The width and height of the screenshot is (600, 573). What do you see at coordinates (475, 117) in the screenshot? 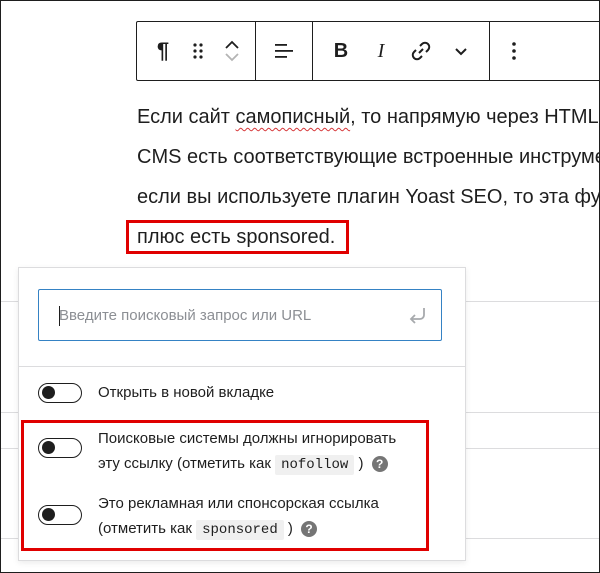
I see `paragraph-text: , то напрямую через HTML. В` at bounding box center [475, 117].